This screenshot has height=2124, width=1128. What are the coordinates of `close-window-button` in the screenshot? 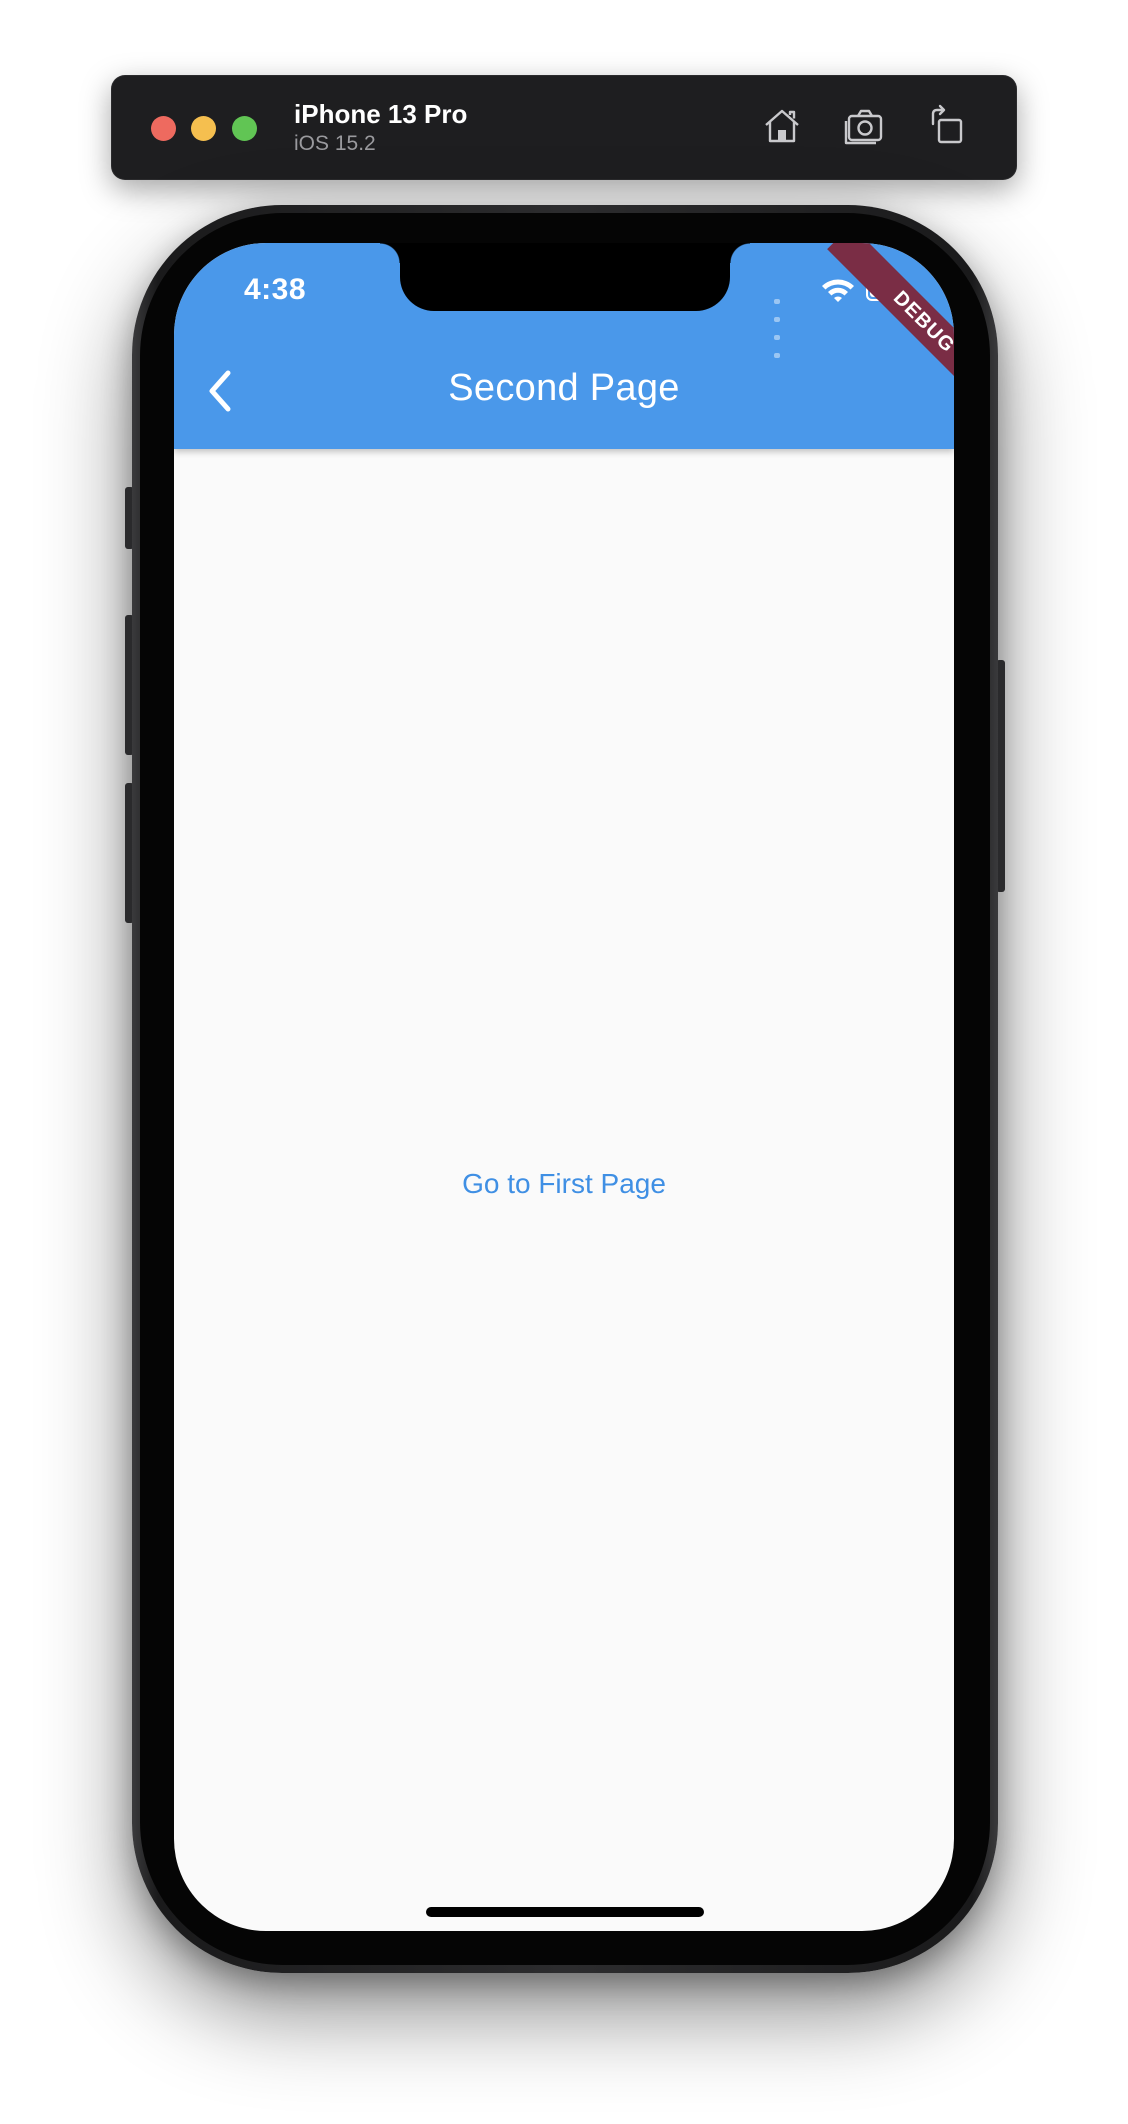 It's located at (163, 128).